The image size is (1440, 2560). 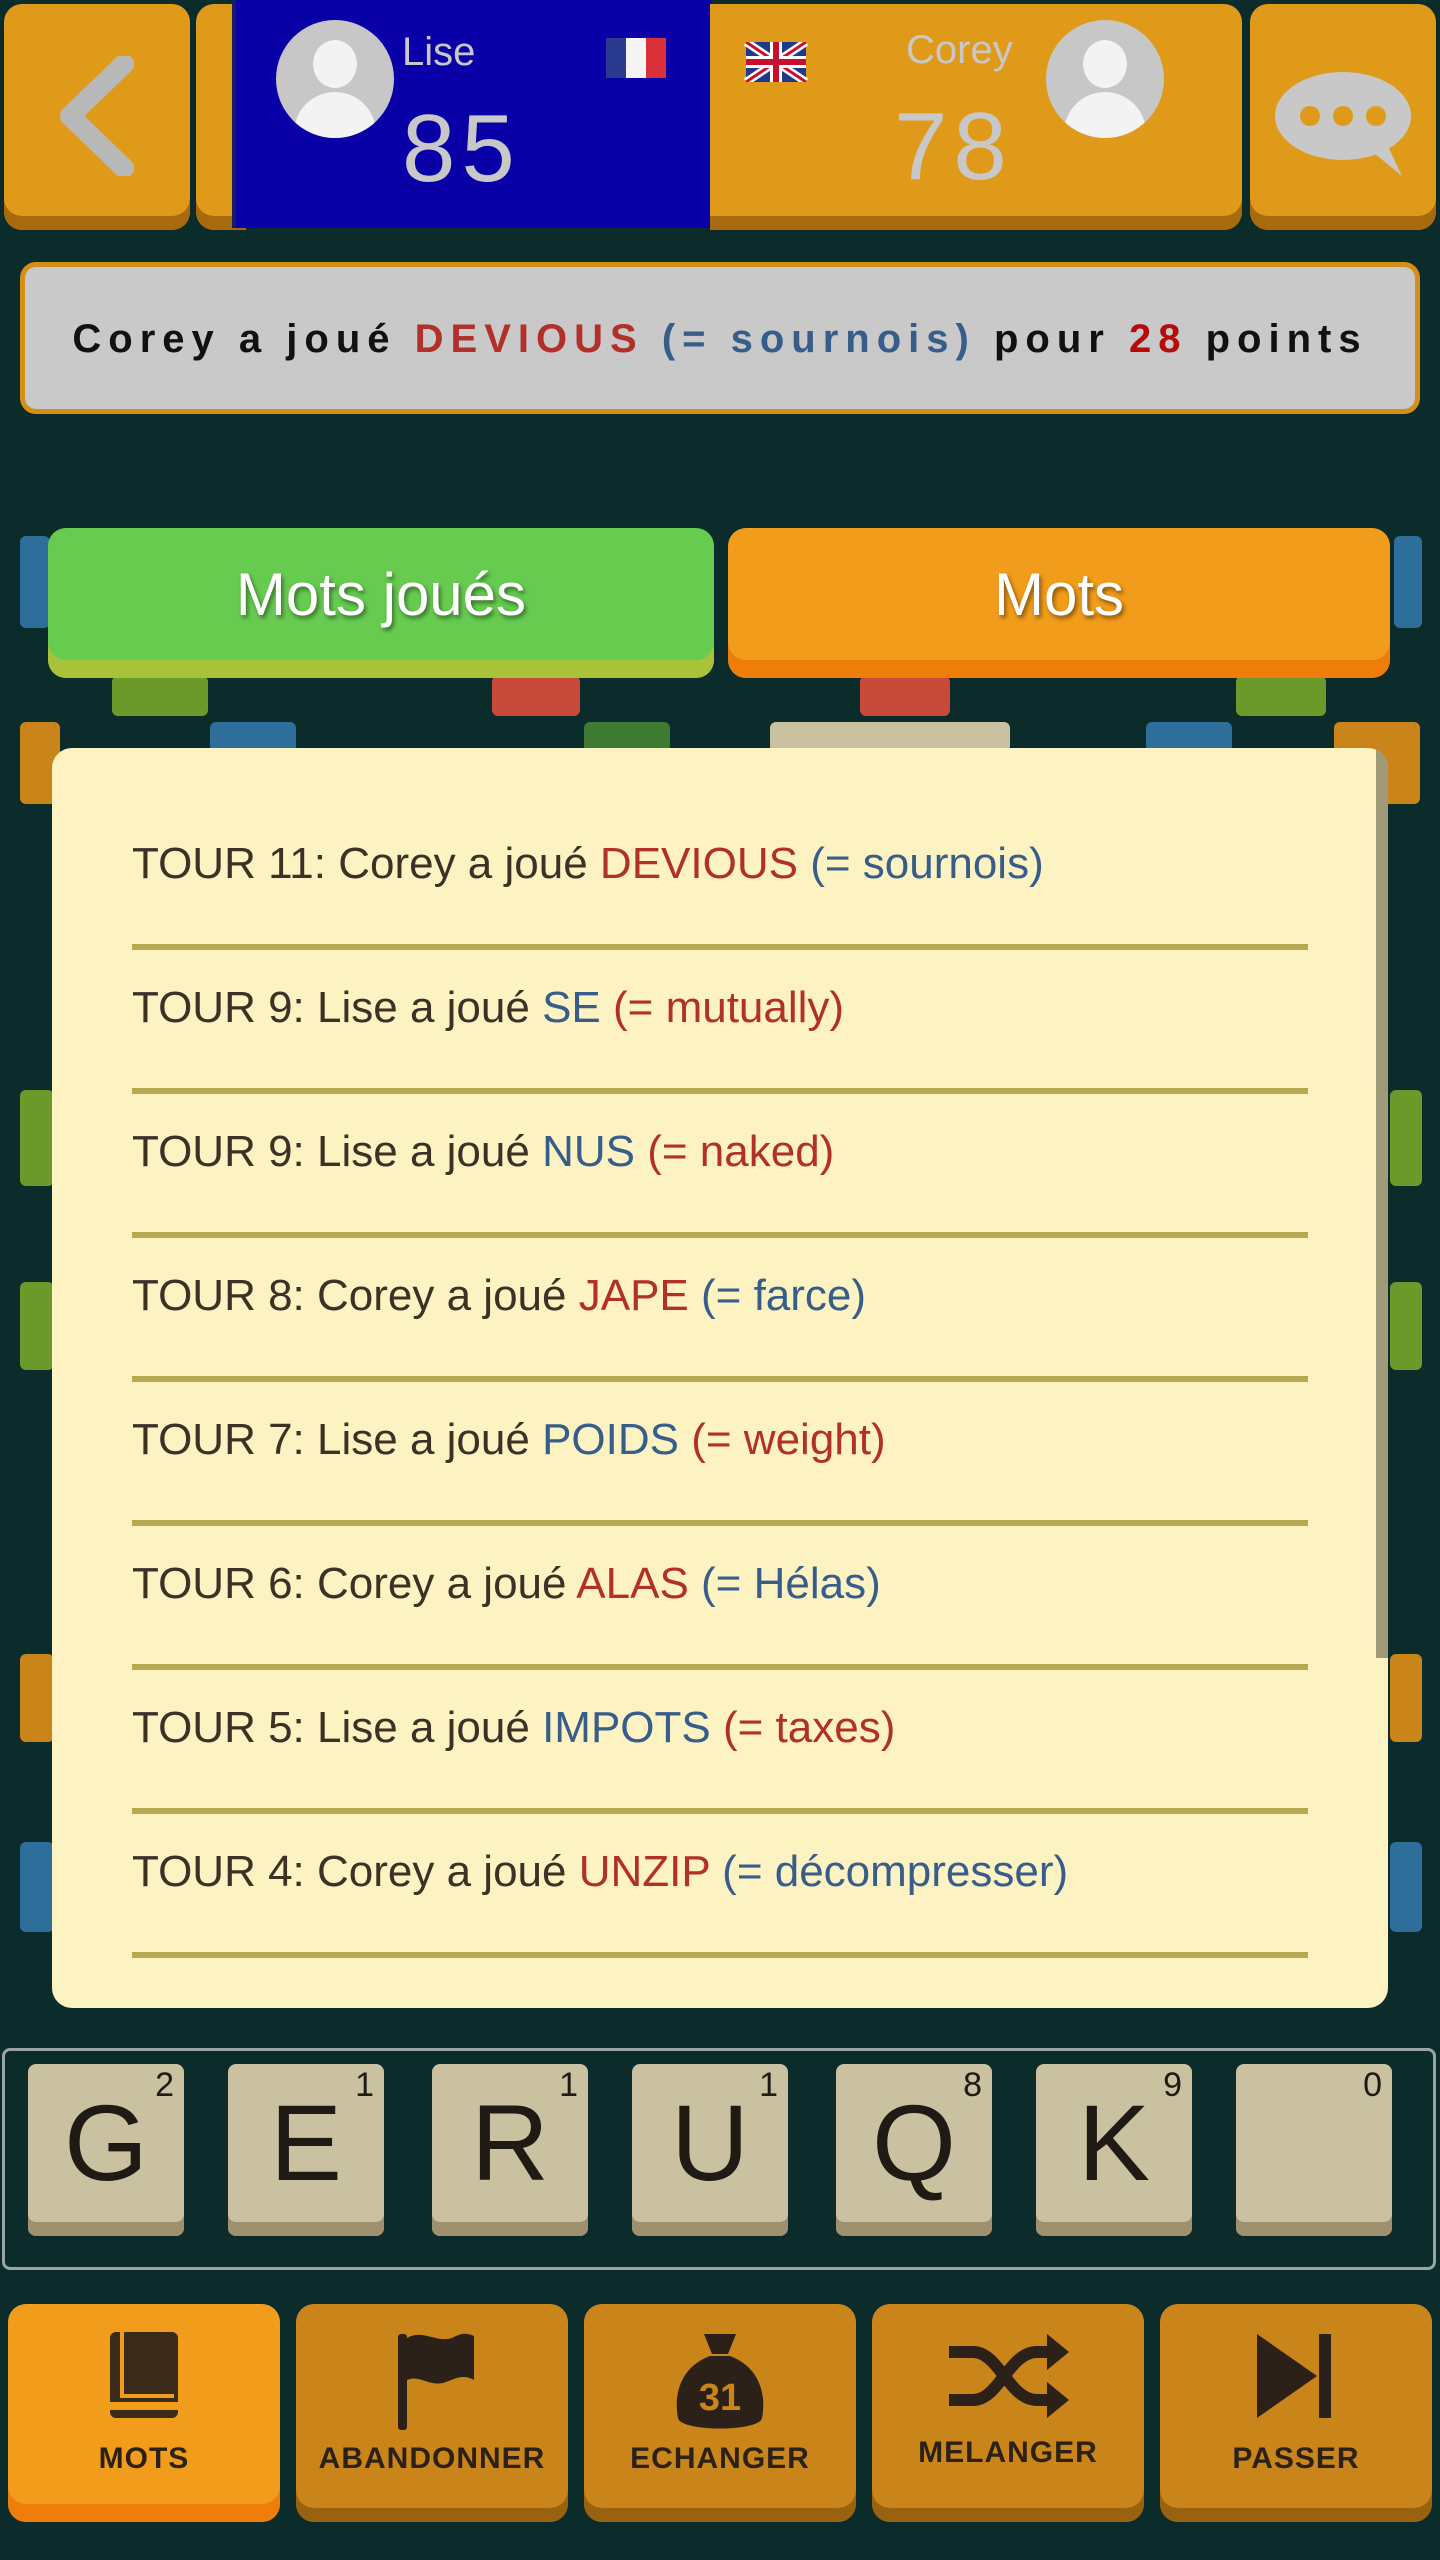 I want to click on tile-bag-icon: 31, so click(x=720, y=2381).